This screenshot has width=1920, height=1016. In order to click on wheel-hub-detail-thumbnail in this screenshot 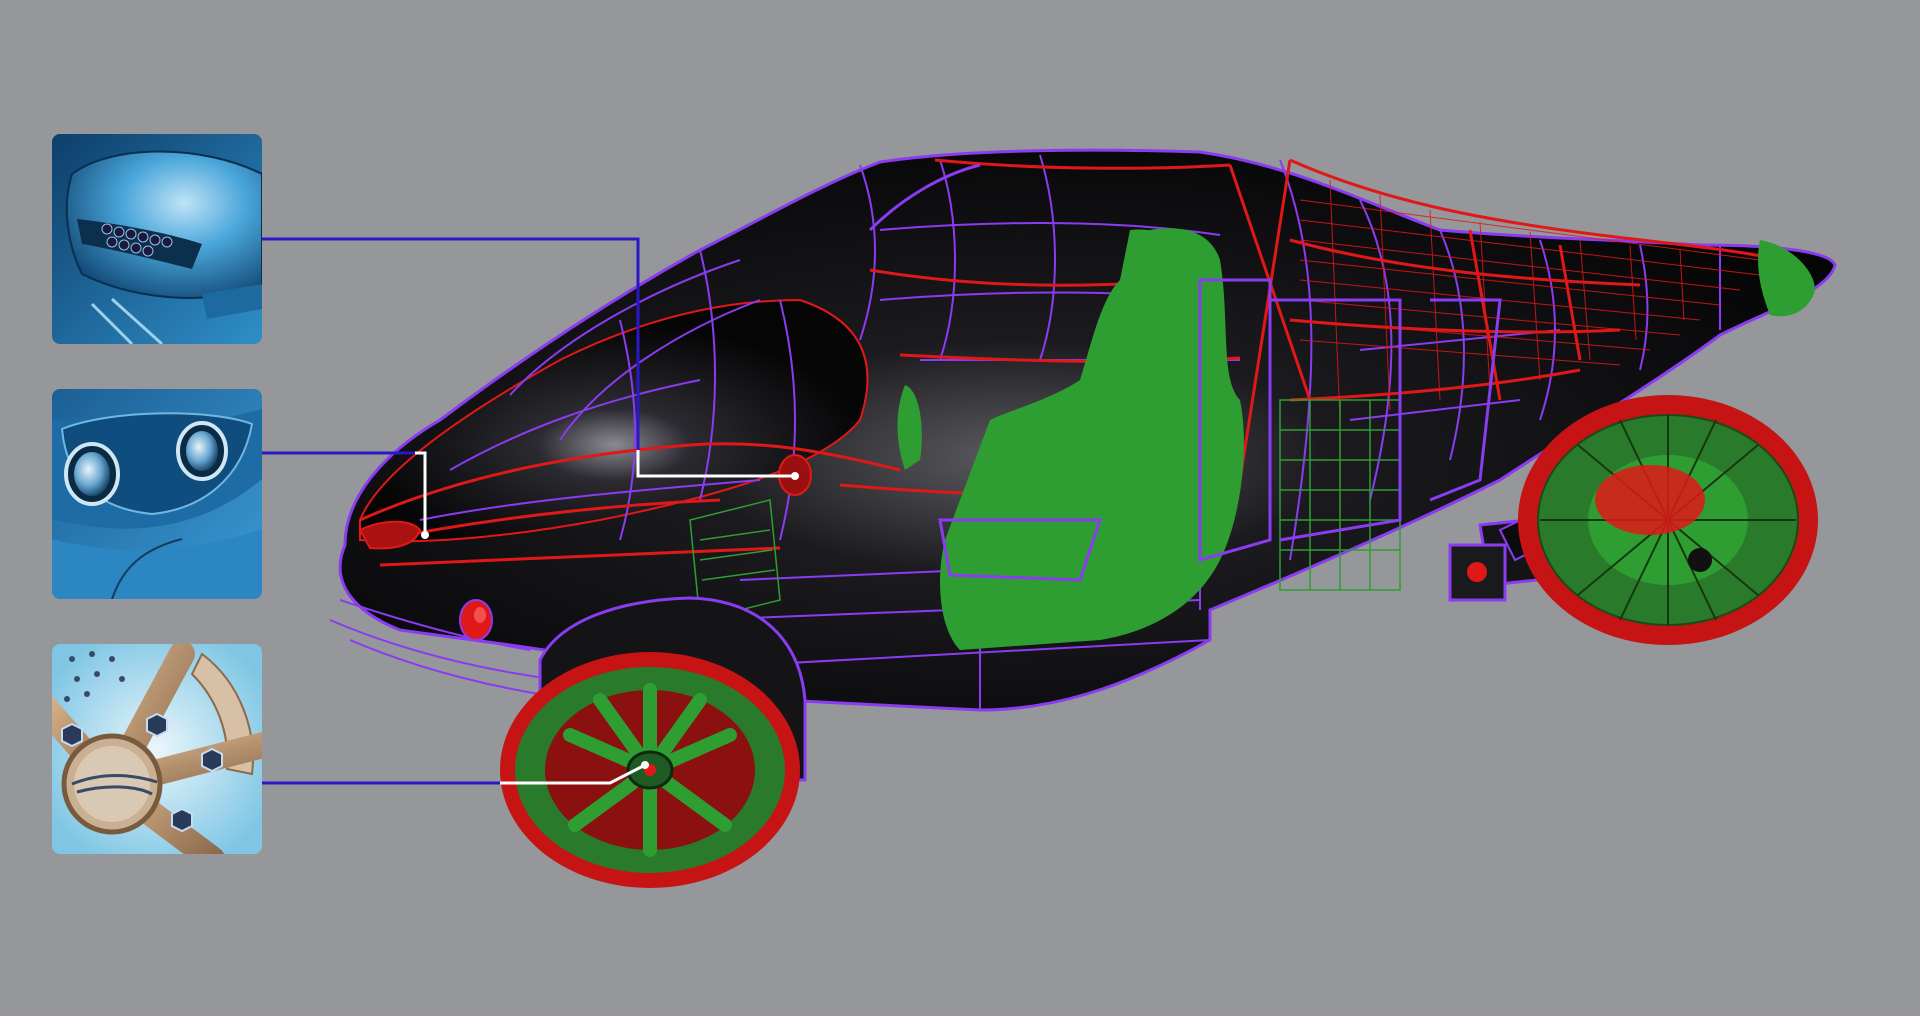, I will do `click(157, 749)`.